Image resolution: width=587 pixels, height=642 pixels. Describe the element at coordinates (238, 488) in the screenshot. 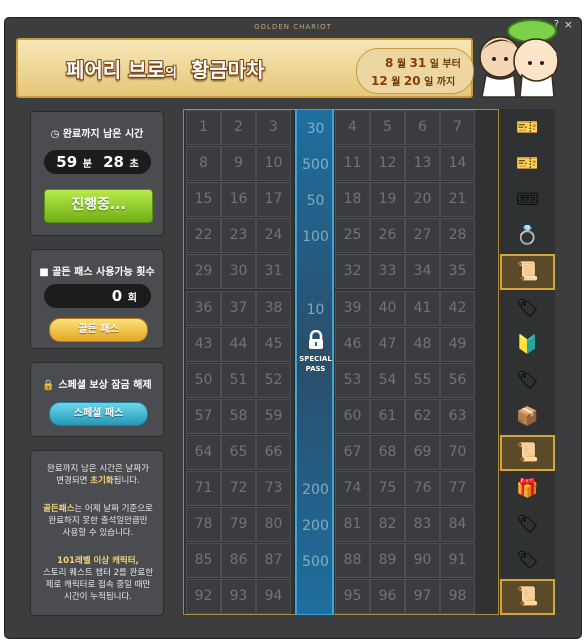

I see `day-cell: 72` at that location.